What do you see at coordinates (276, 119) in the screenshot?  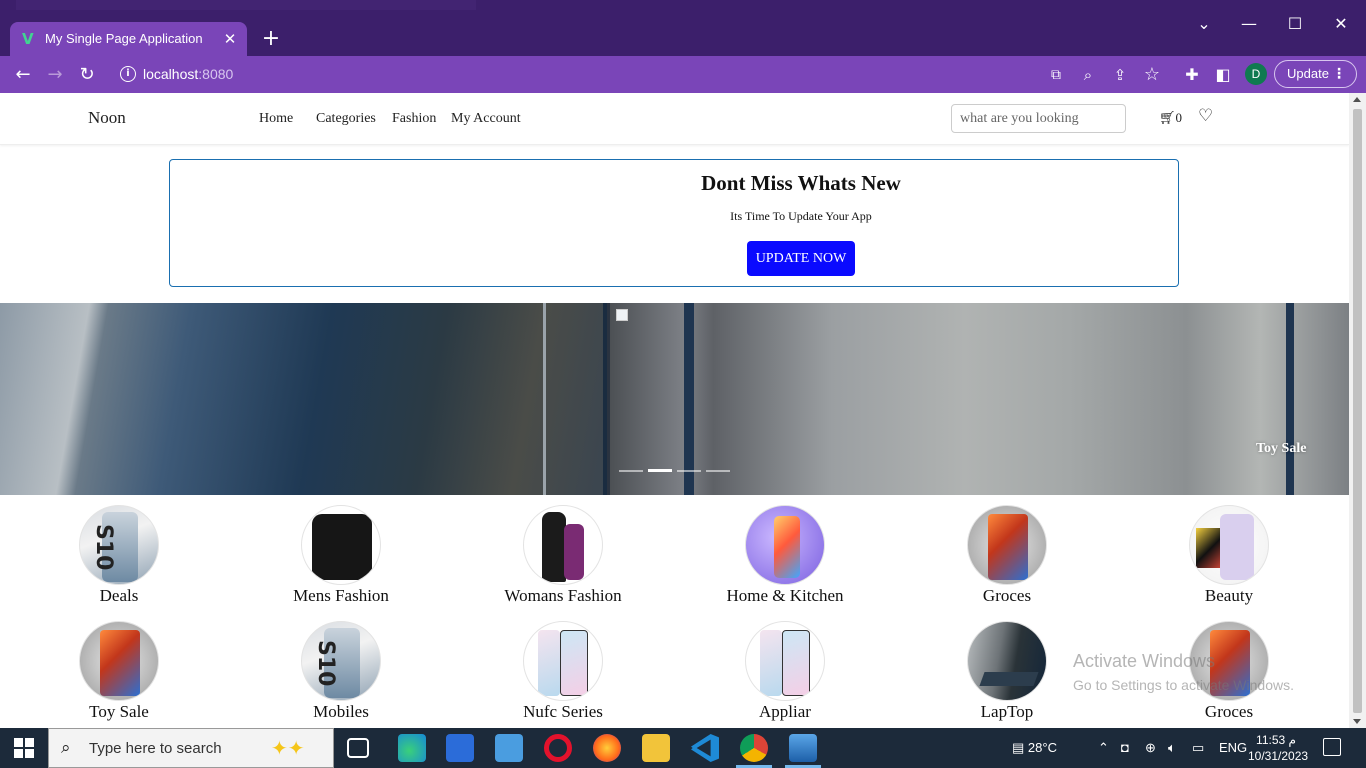 I see `nav-link-home: Home` at bounding box center [276, 119].